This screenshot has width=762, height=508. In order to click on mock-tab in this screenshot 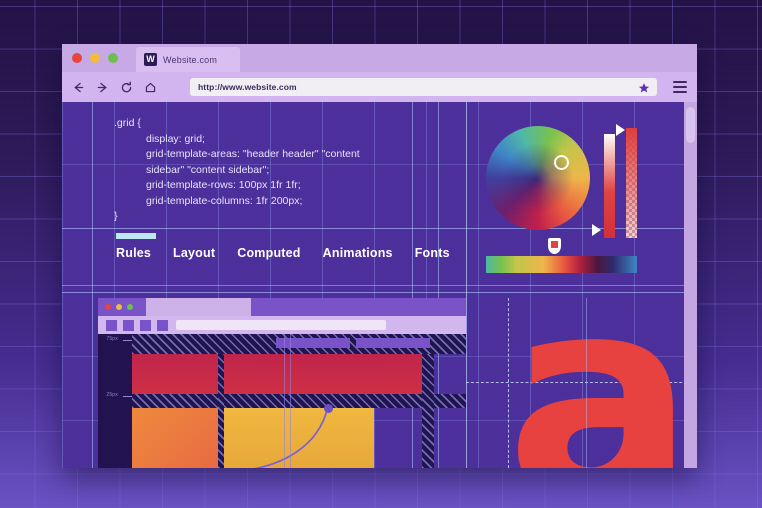, I will do `click(198, 307)`.